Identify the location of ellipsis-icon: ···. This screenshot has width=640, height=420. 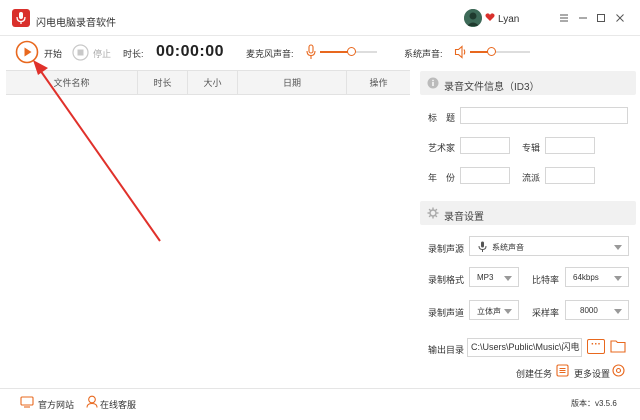
(596, 344).